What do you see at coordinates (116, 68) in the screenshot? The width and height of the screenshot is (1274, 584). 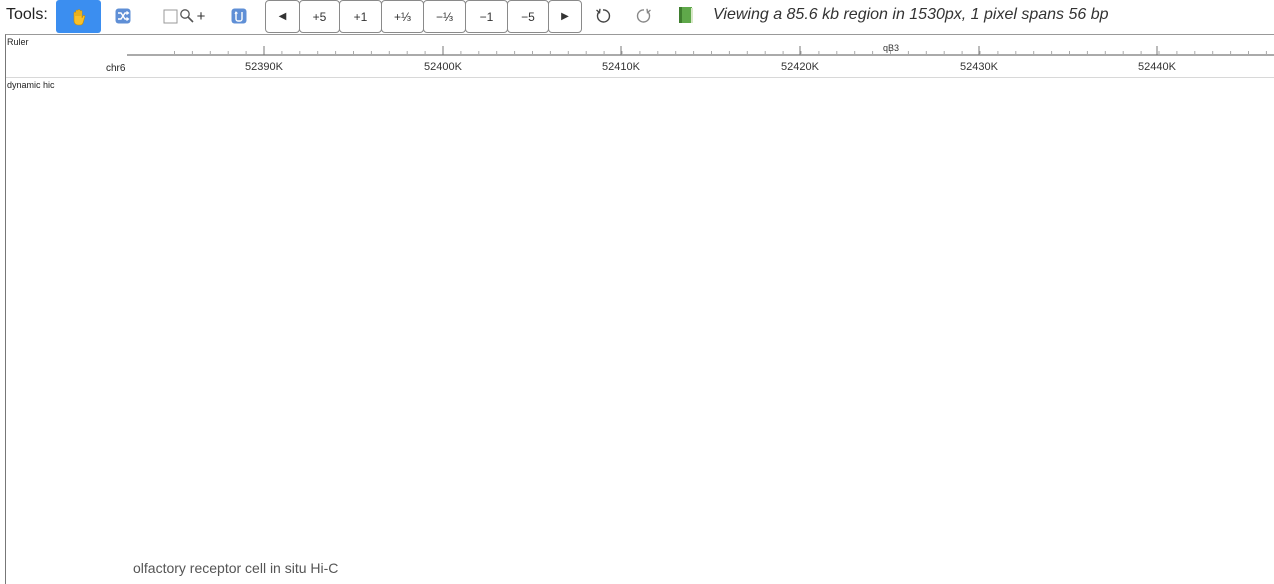 I see `chromosome-label: chr6` at bounding box center [116, 68].